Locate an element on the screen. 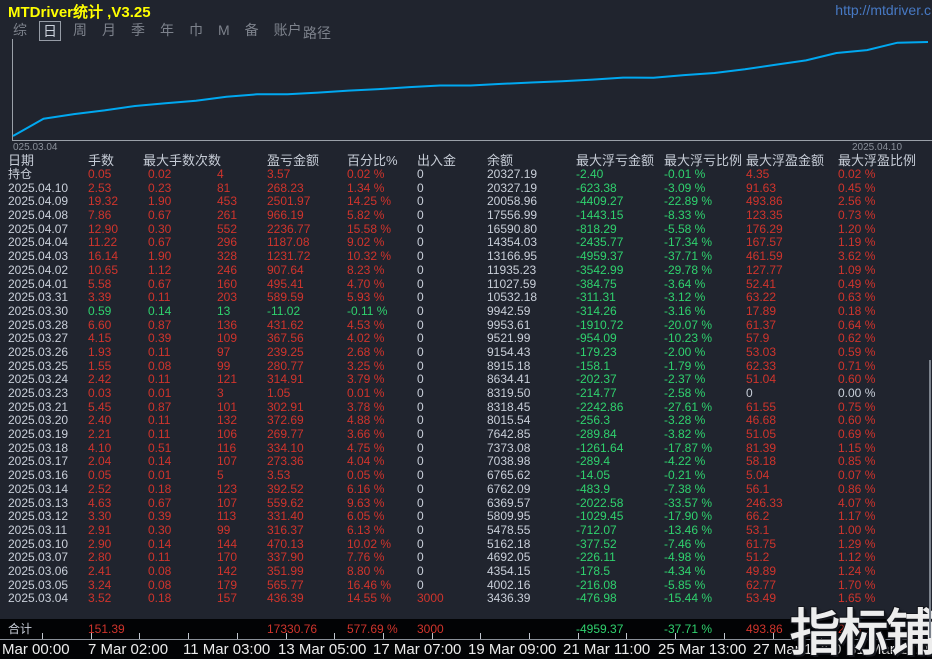 Image resolution: width=932 pixels, height=659 pixels. column-header: 最大浮盈金额 is located at coordinates (785, 160).